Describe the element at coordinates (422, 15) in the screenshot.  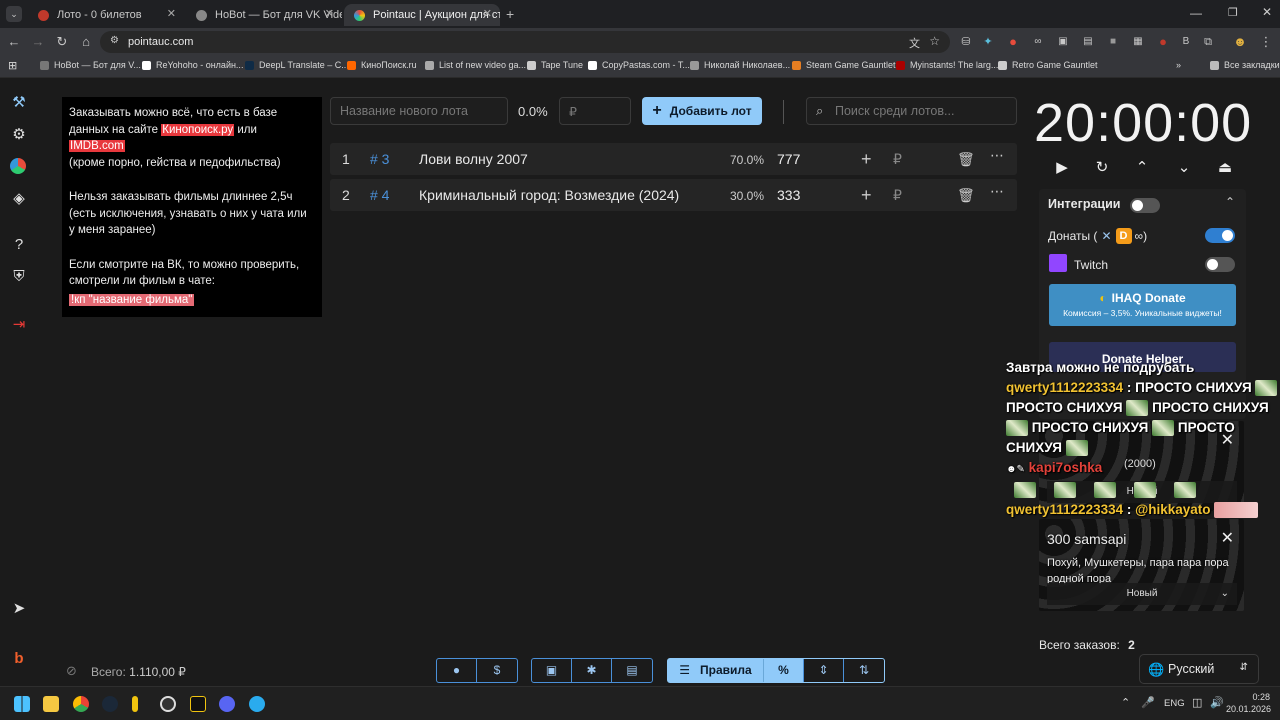
I see `browser-tab-active: Pointauc | Аукцион для стрим ✕` at that location.